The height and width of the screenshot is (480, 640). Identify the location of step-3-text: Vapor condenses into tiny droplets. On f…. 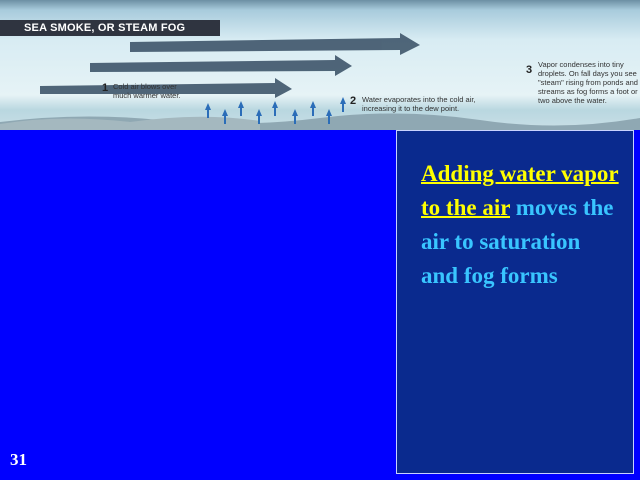
(588, 82).